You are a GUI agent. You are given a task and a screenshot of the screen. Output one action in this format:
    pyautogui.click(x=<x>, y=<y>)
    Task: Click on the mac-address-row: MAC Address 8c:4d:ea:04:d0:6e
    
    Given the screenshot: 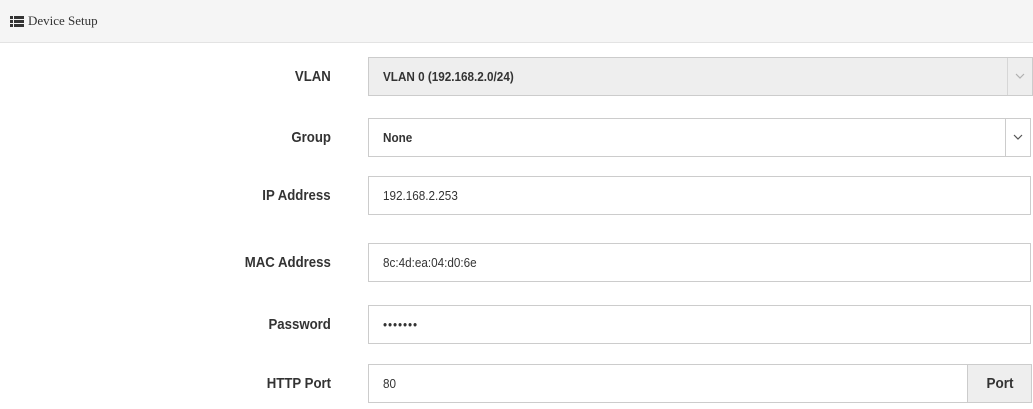 What is the action you would take?
    pyautogui.click(x=516, y=262)
    